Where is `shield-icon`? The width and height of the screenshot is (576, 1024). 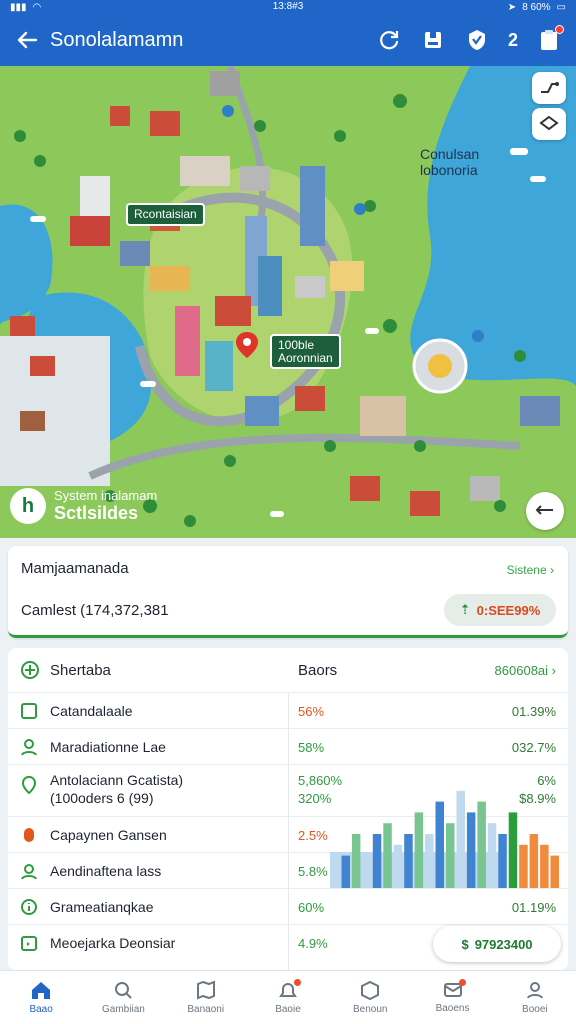 shield-icon is located at coordinates (477, 40).